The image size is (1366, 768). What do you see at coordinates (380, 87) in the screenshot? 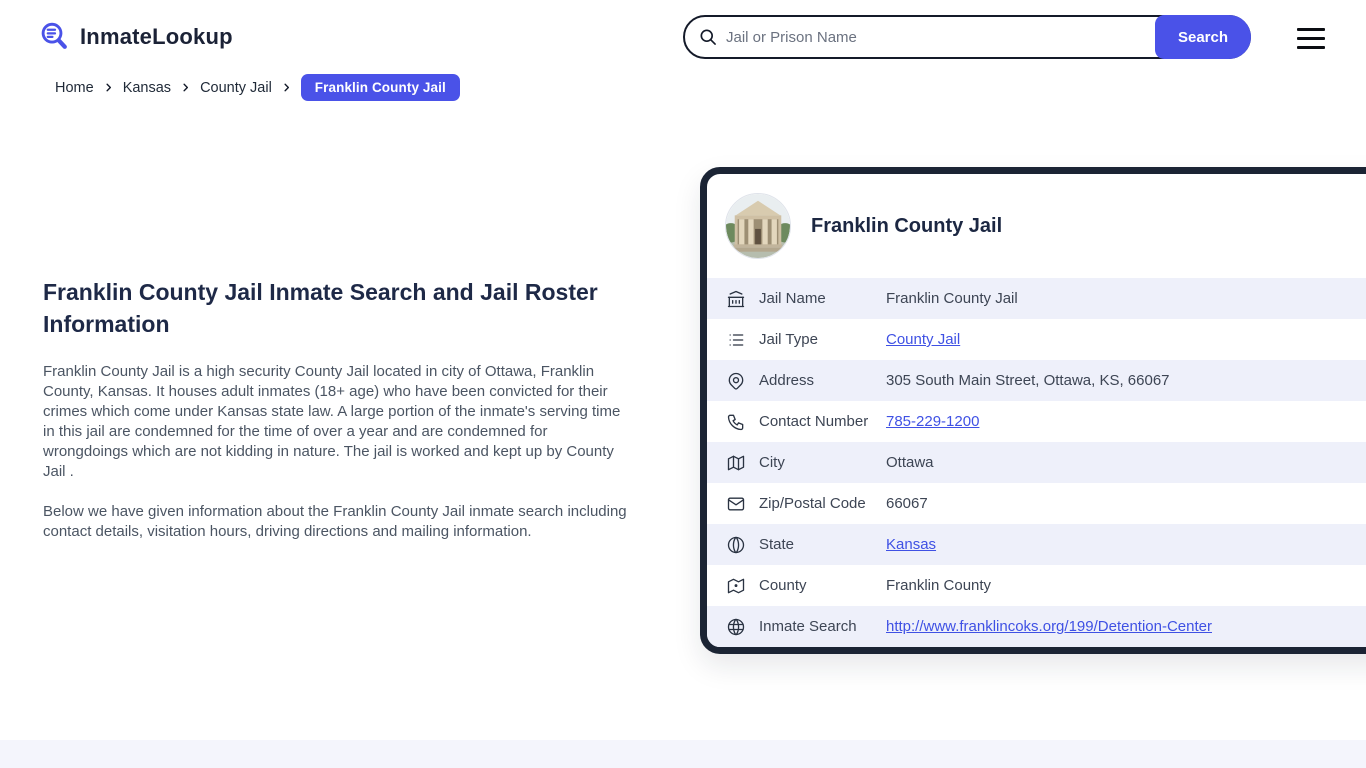
I see `breadcrumb-current-badge: Franklin County Jail` at bounding box center [380, 87].